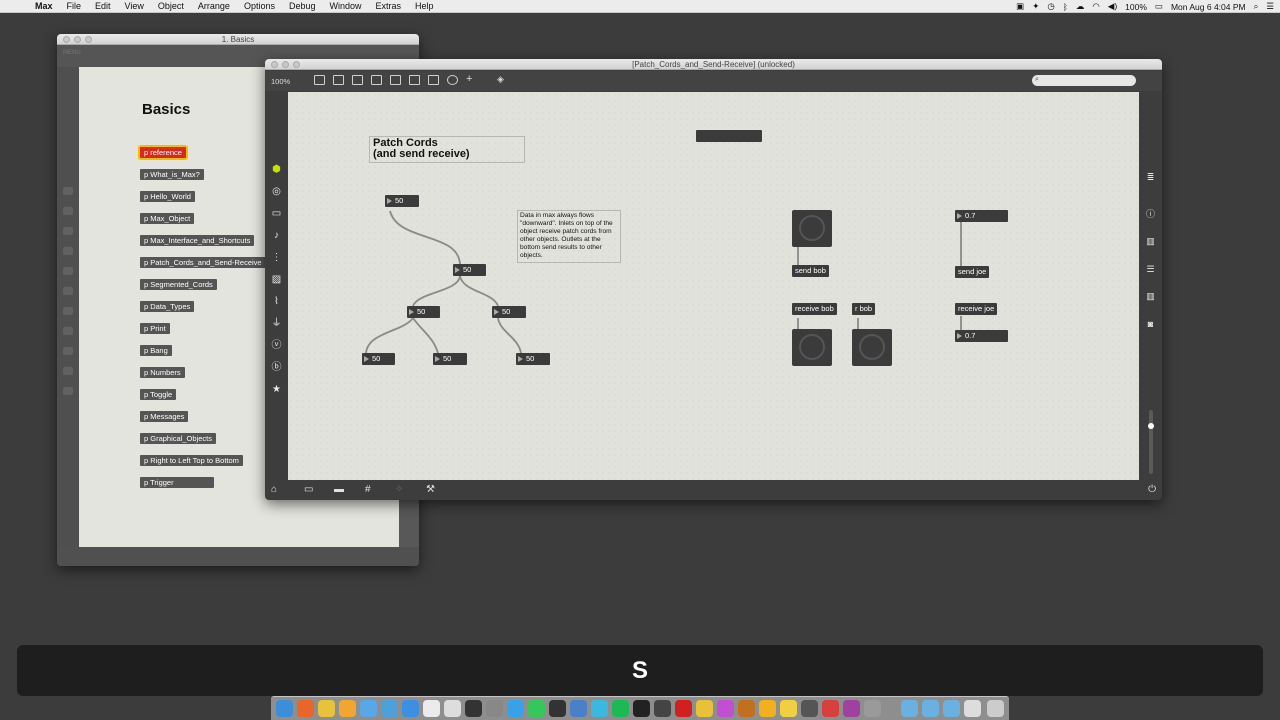  I want to click on finder-app-icon, so click(599, 708).